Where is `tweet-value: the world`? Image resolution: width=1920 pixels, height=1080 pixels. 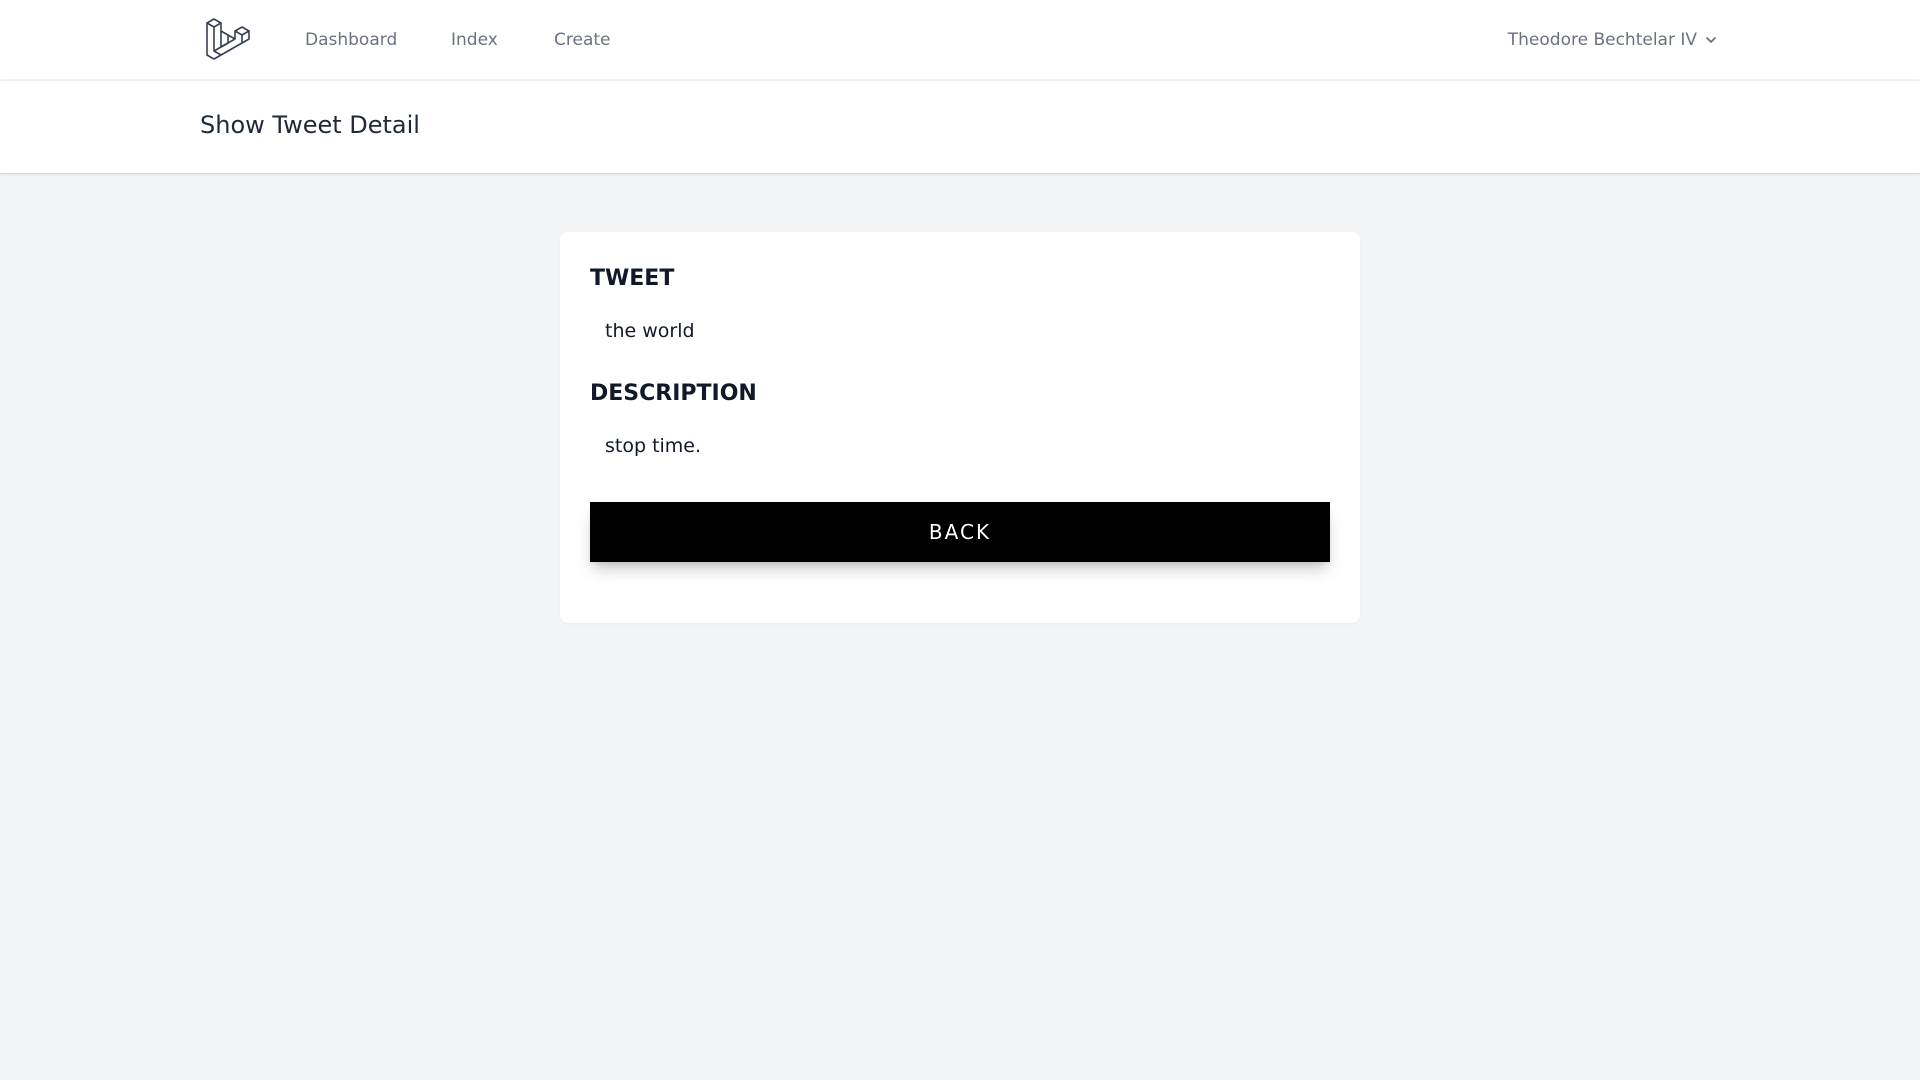 tweet-value: the world is located at coordinates (650, 331).